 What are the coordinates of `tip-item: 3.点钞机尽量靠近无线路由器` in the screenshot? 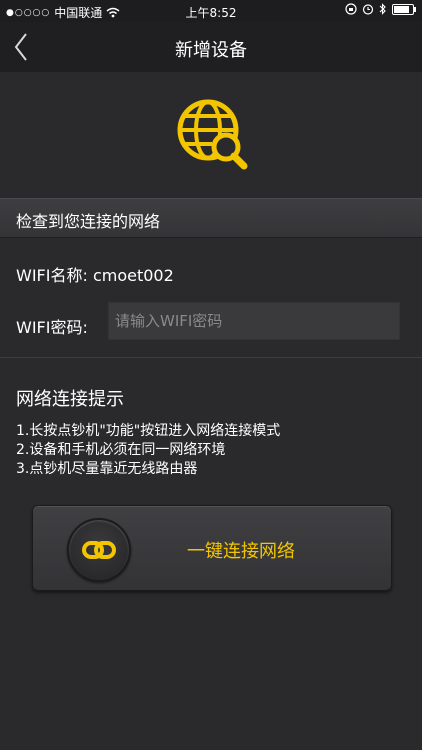 It's located at (107, 469).